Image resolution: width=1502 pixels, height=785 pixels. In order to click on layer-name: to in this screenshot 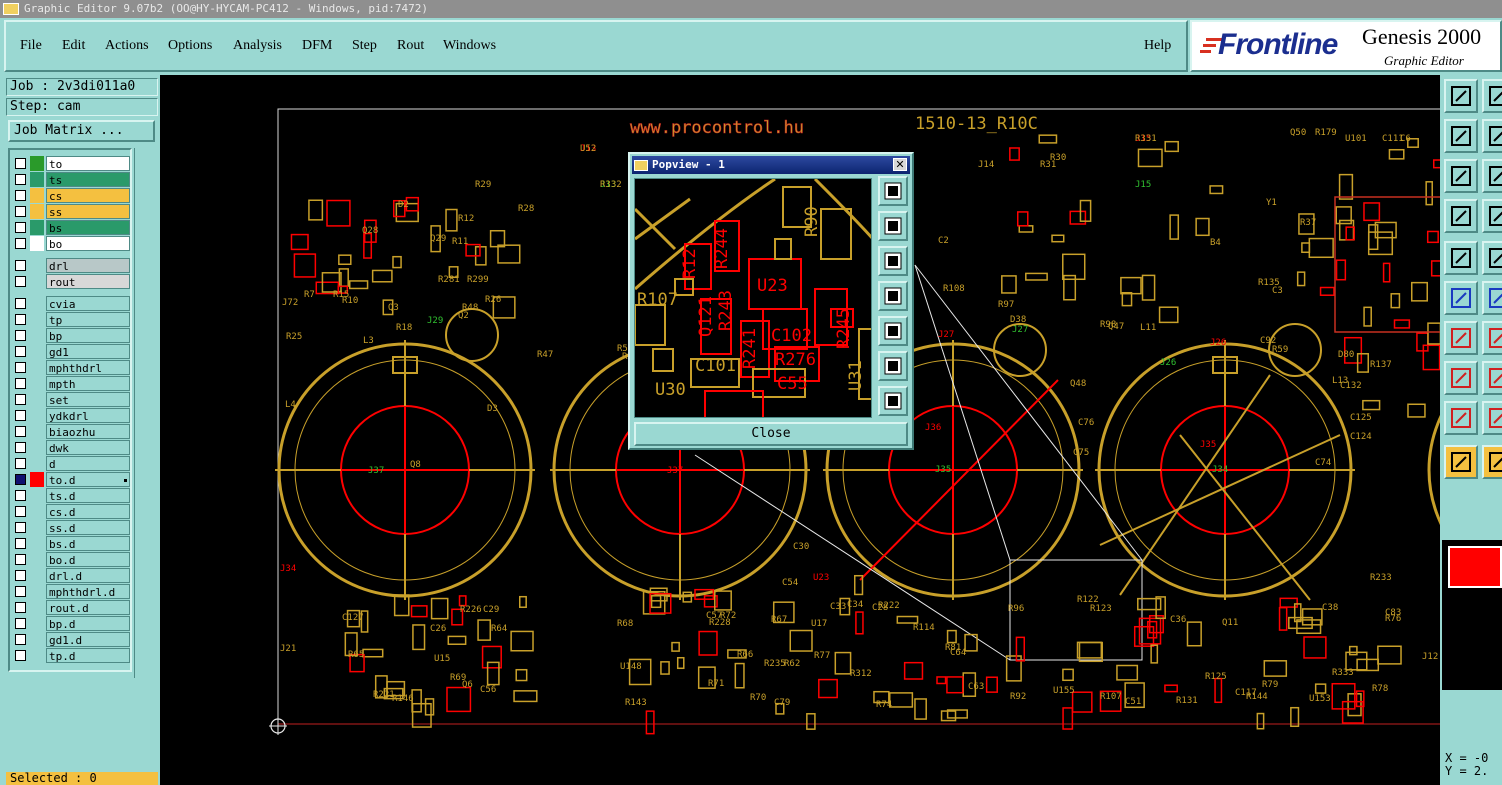, I will do `click(88, 163)`.